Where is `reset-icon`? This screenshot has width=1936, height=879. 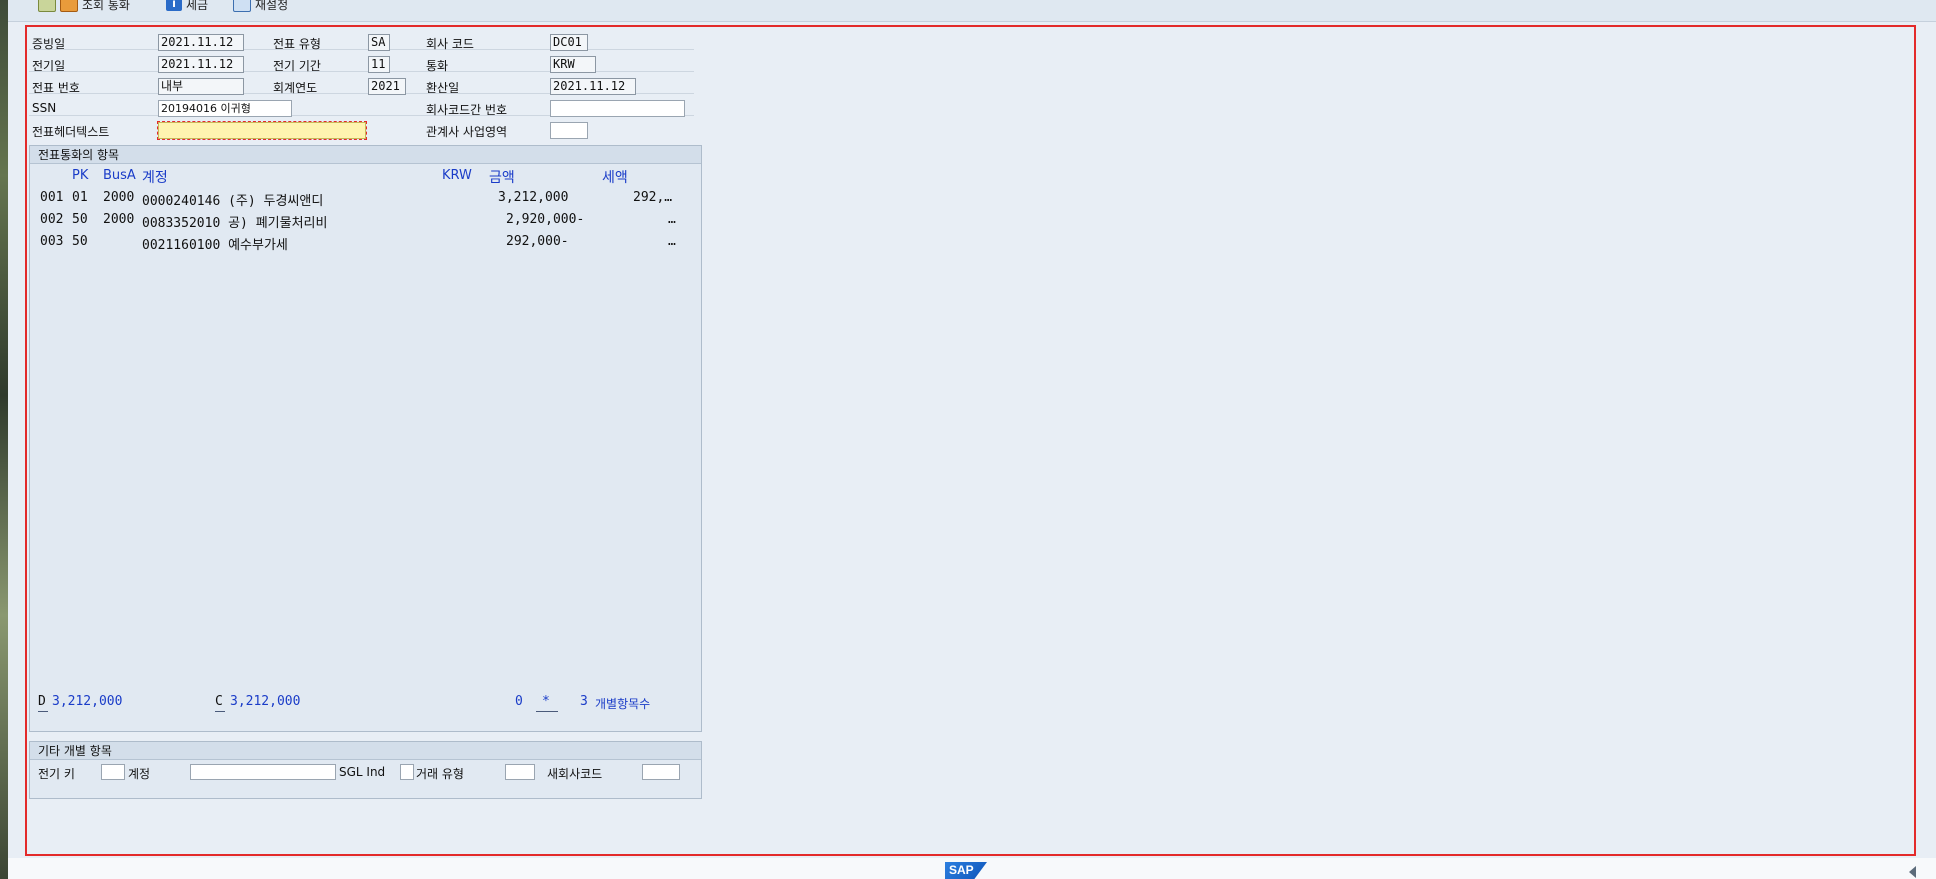 reset-icon is located at coordinates (242, 6).